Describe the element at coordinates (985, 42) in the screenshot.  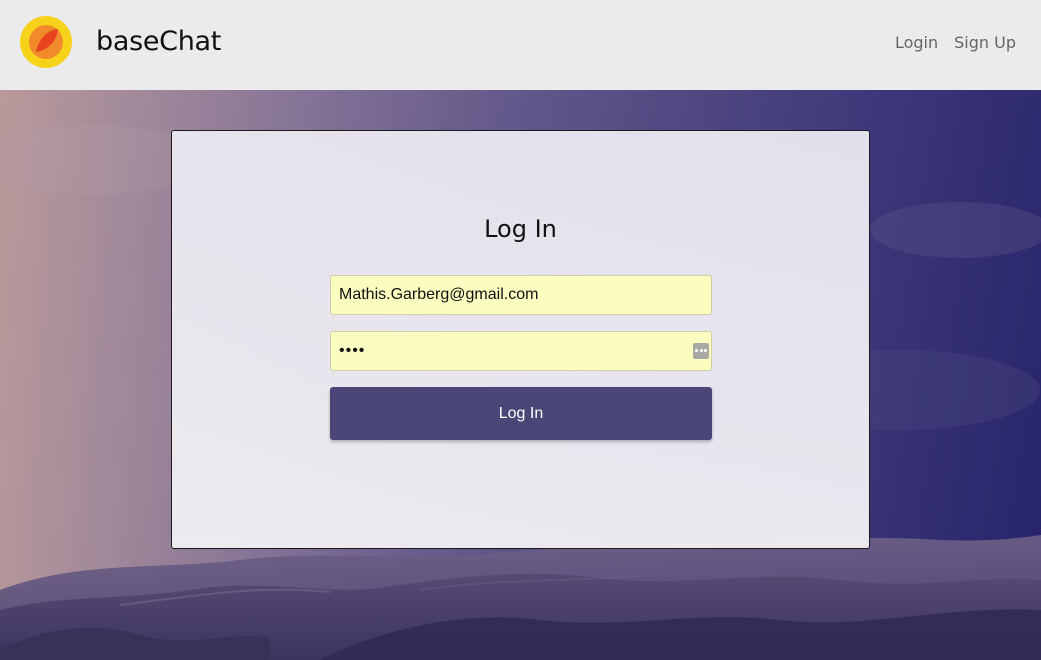
I see `nav-signup-link: Sign Up` at that location.